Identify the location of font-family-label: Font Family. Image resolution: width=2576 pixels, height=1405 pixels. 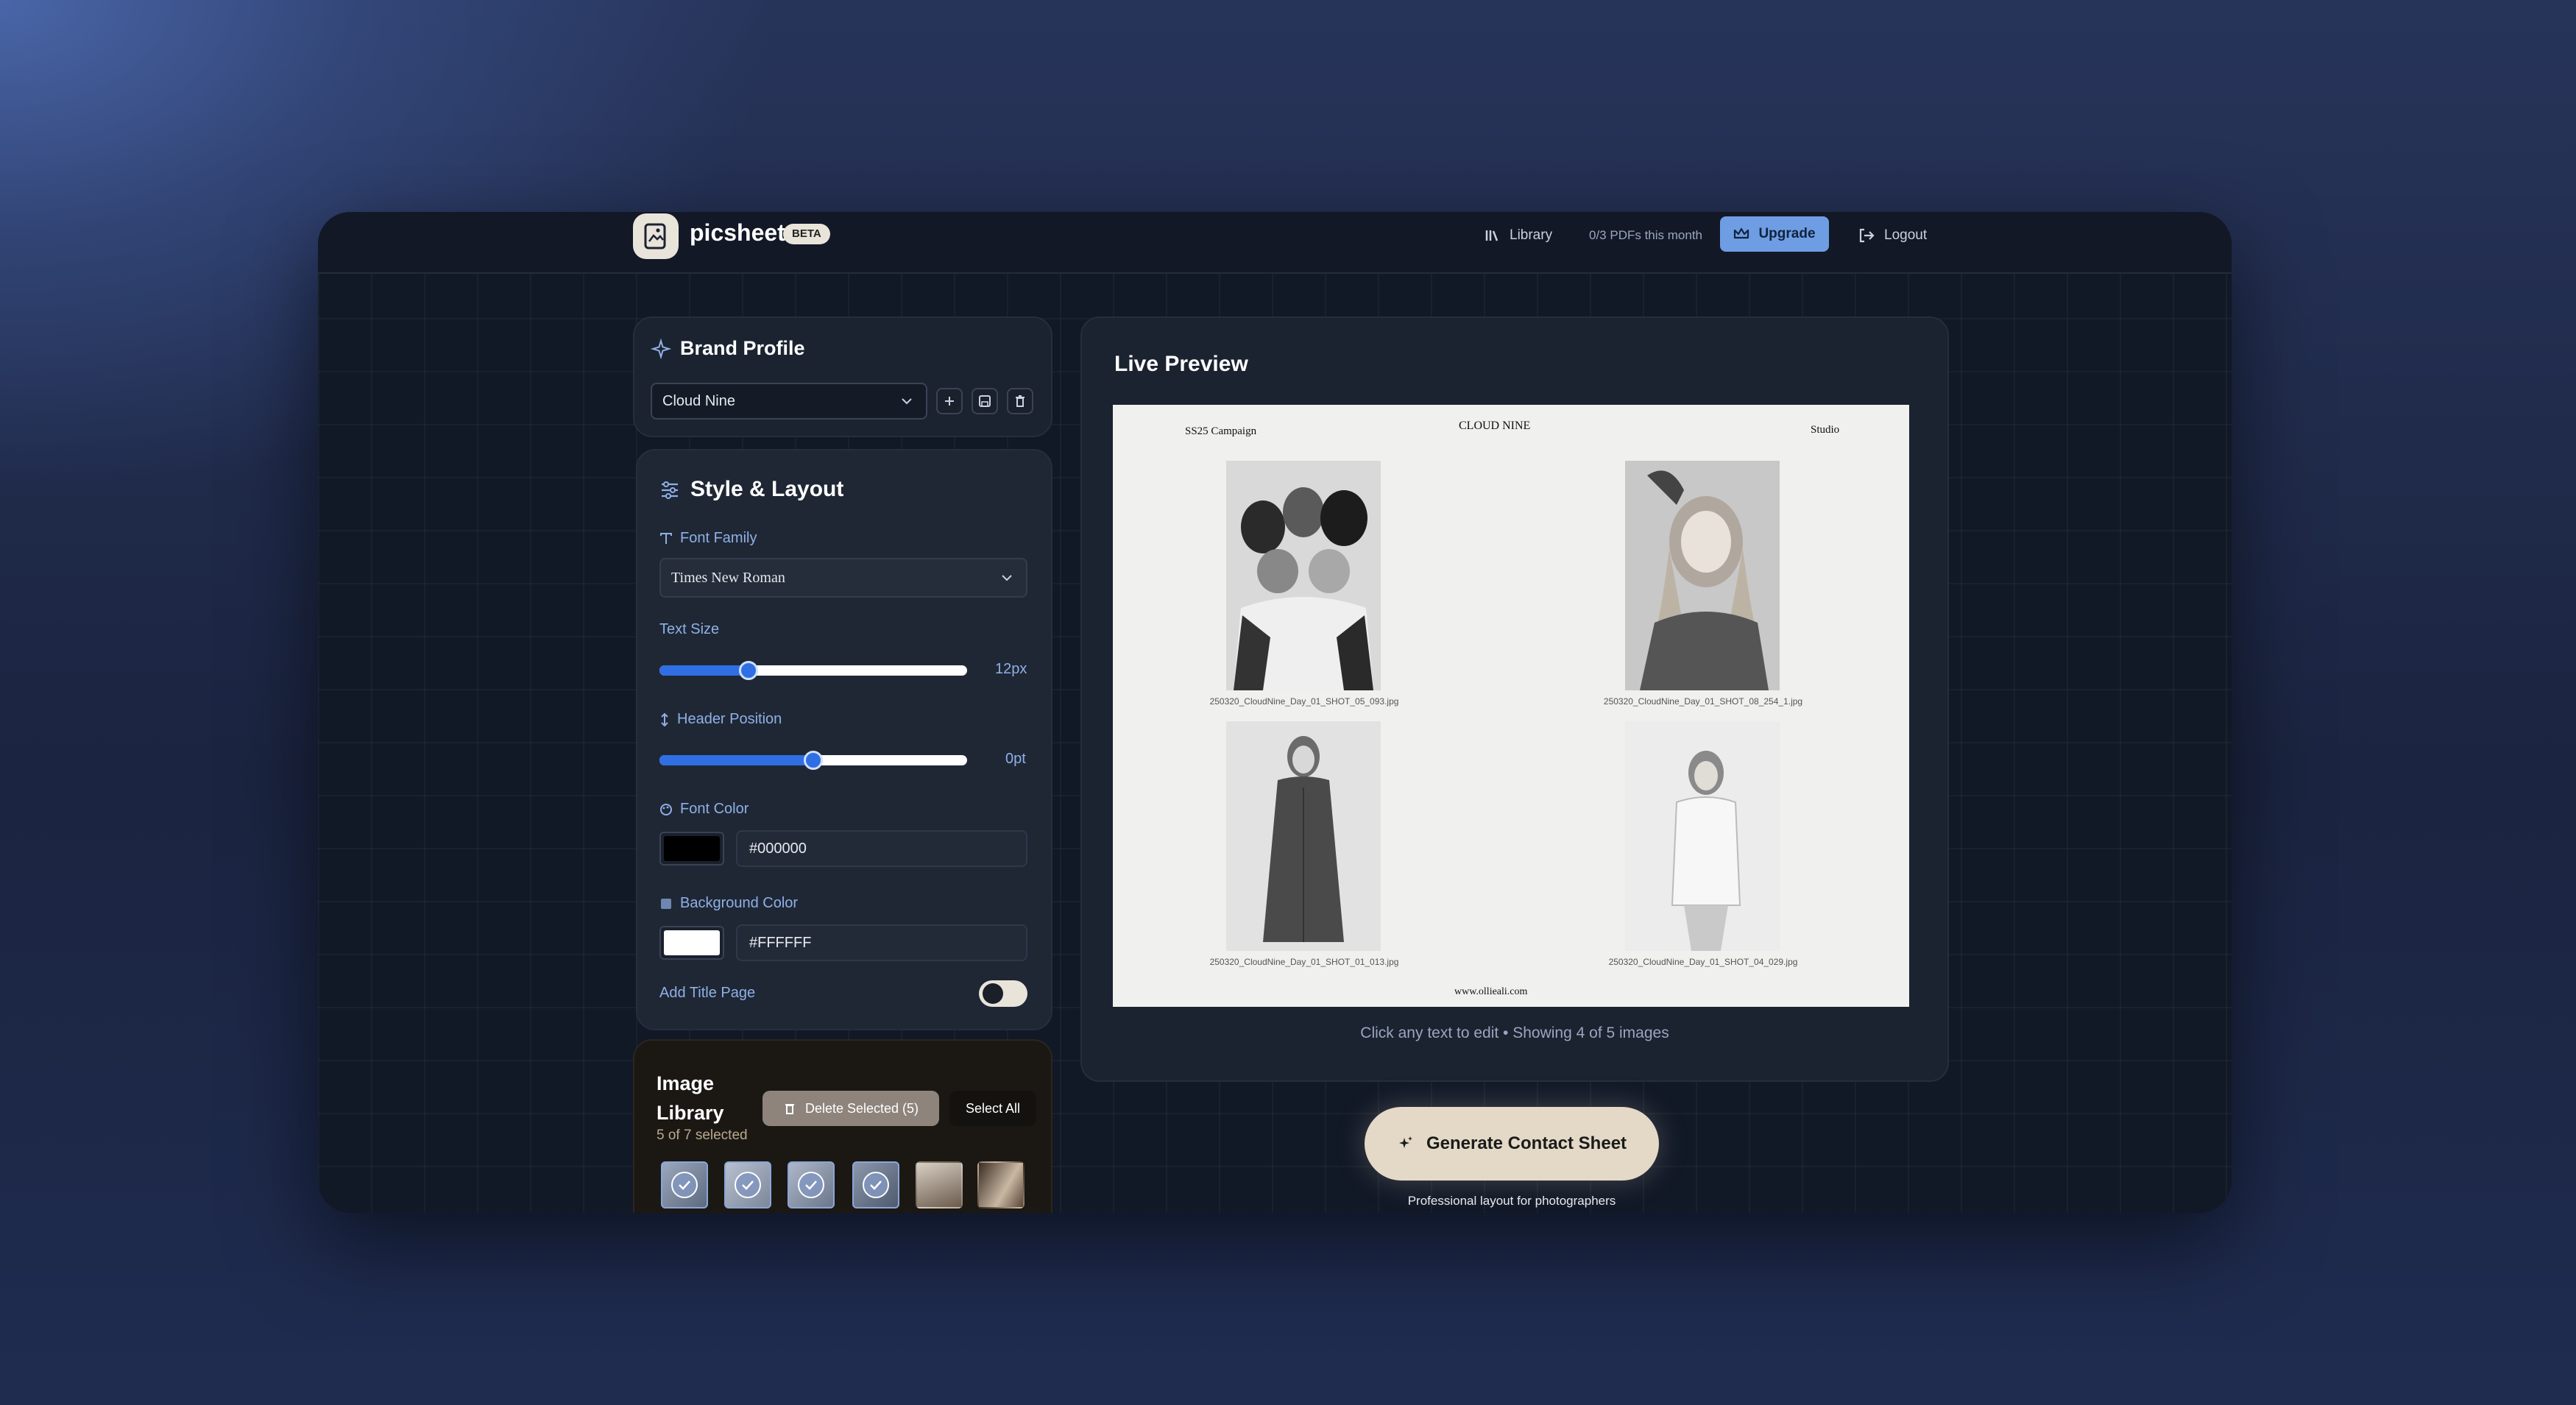
(708, 538).